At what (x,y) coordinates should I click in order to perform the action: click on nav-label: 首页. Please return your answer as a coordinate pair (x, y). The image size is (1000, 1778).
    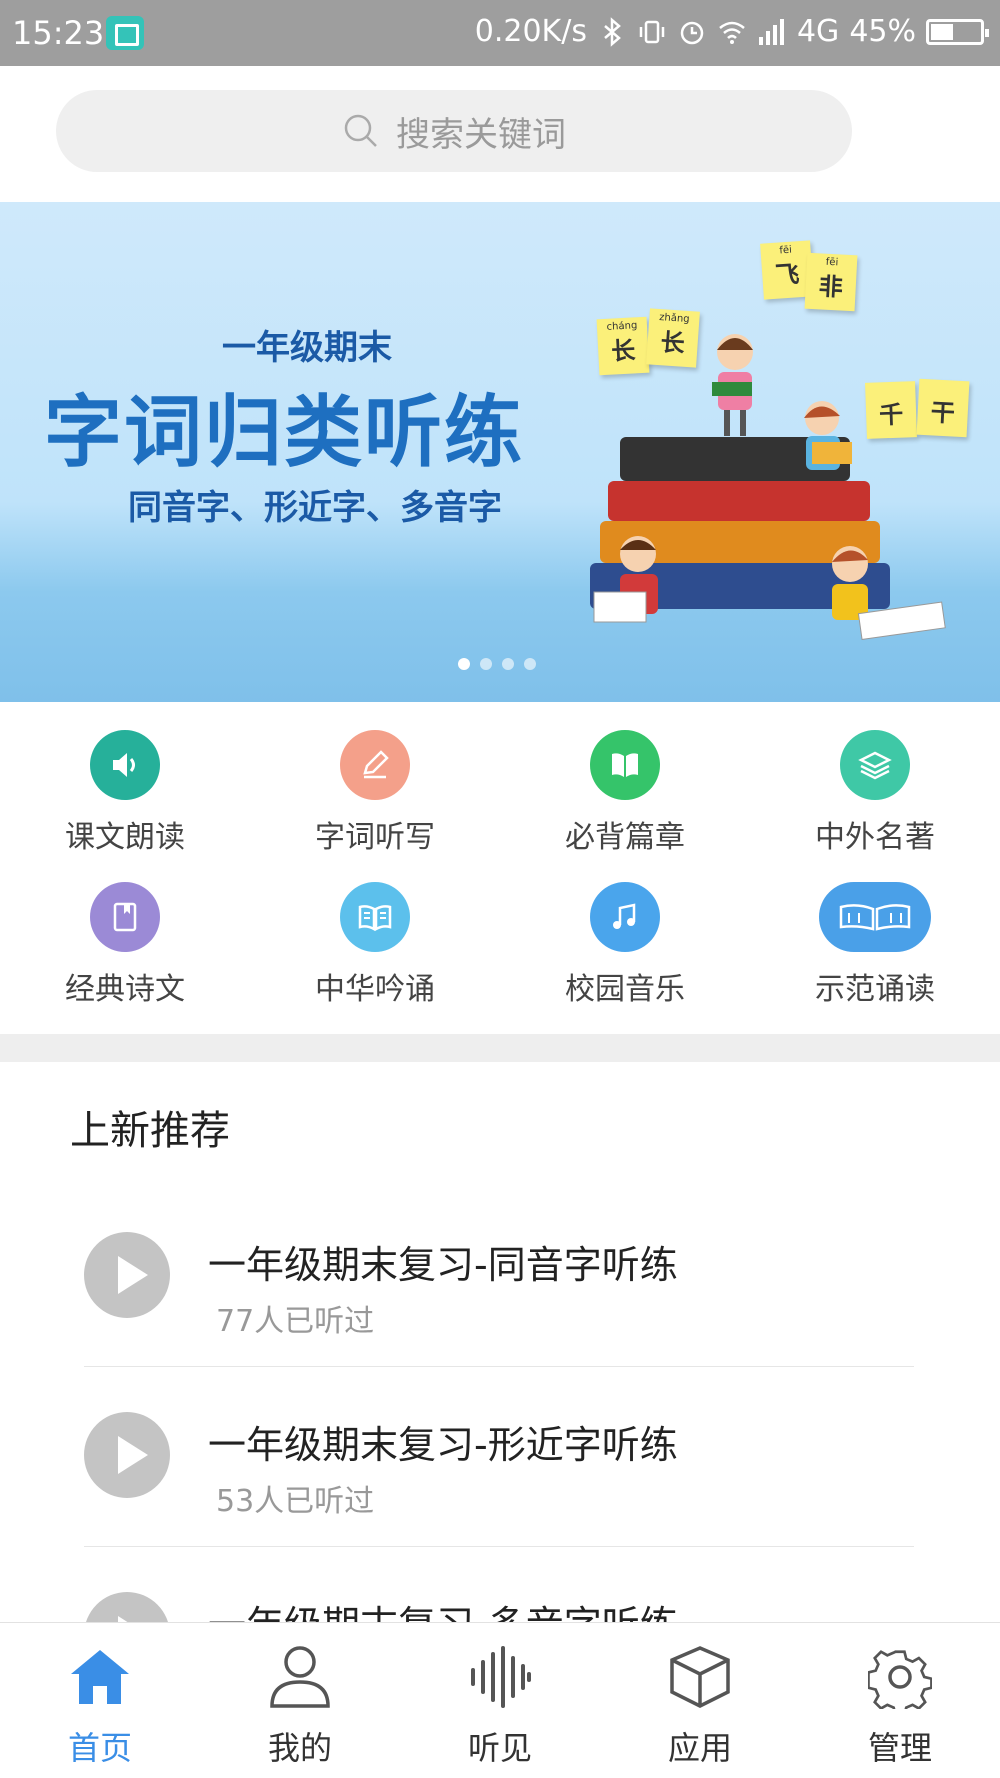
    Looking at the image, I should click on (99, 1748).